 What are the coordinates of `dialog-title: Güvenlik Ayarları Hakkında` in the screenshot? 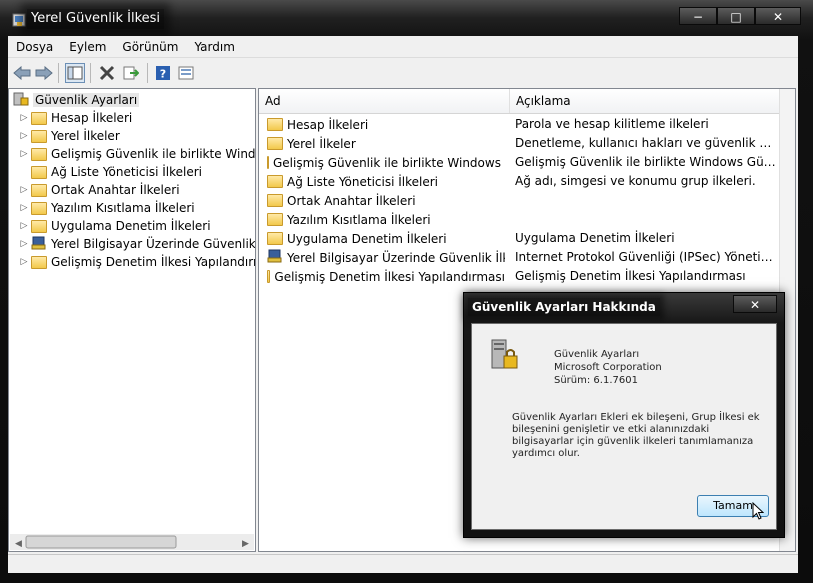 It's located at (564, 307).